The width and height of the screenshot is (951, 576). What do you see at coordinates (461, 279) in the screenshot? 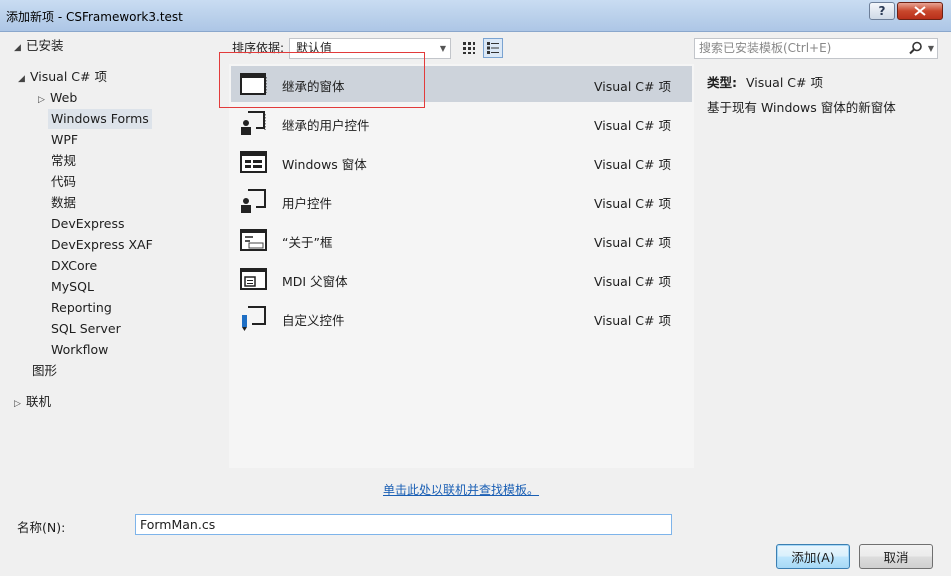
I see `template-row-mdi-parent-form: MDI 父窗体 Visual C# 项` at bounding box center [461, 279].